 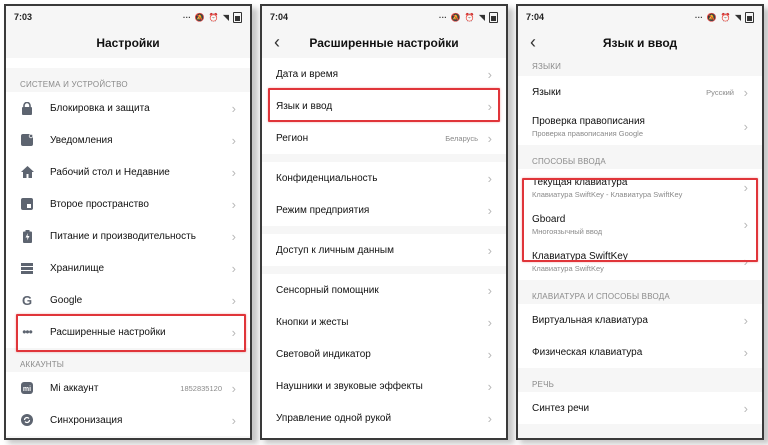 I want to click on notifications-icon, so click(x=27, y=140).